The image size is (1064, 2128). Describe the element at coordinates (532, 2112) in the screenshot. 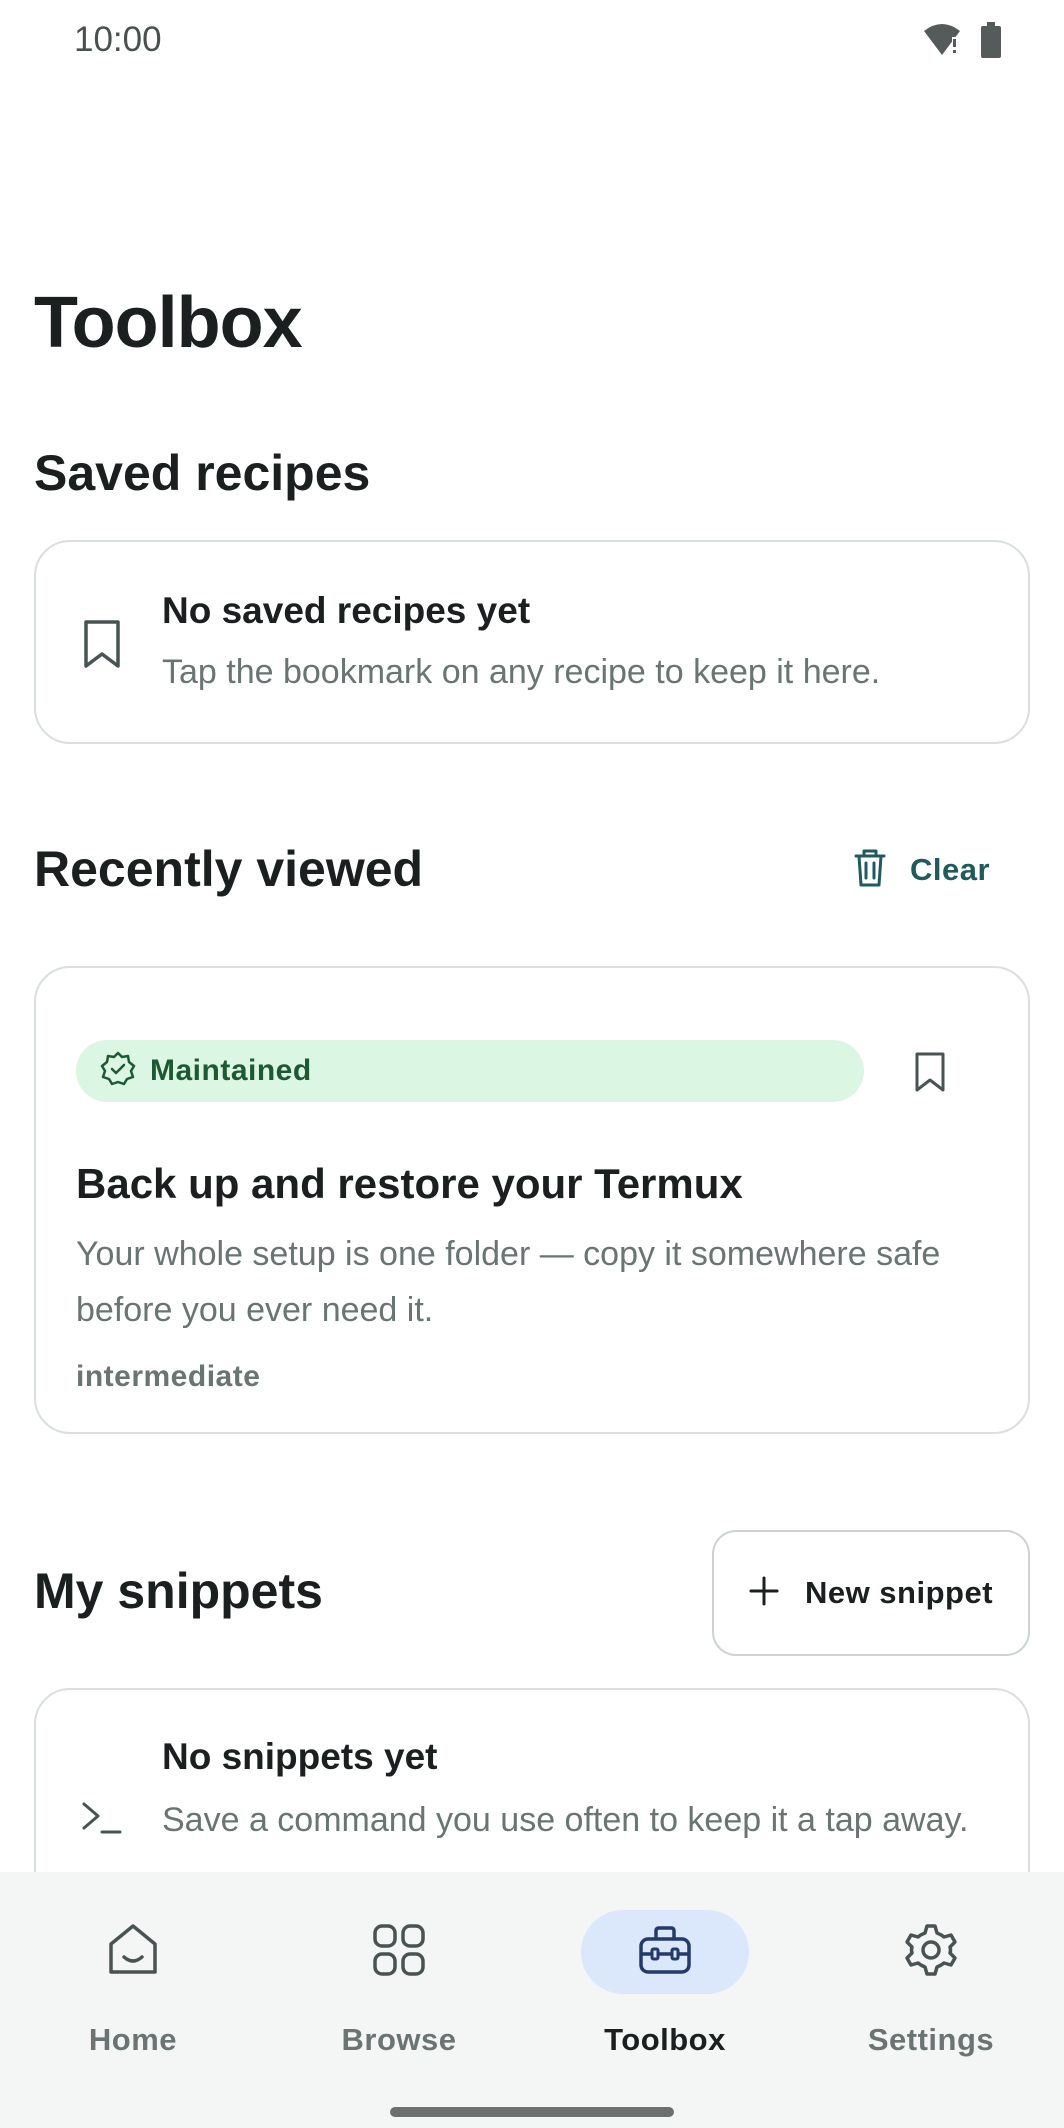

I see `home-indicator` at that location.